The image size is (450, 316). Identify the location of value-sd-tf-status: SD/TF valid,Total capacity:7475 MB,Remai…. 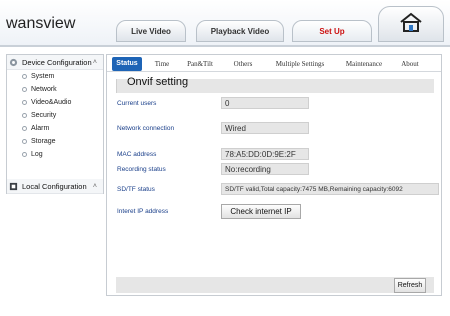
(330, 189).